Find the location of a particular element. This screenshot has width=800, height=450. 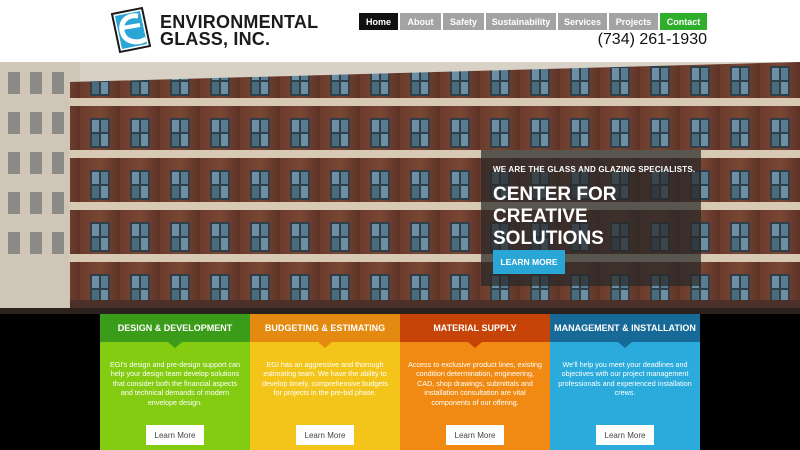

brand-name: ENVIRONMENTAL GLASS, INC. is located at coordinates (239, 31).